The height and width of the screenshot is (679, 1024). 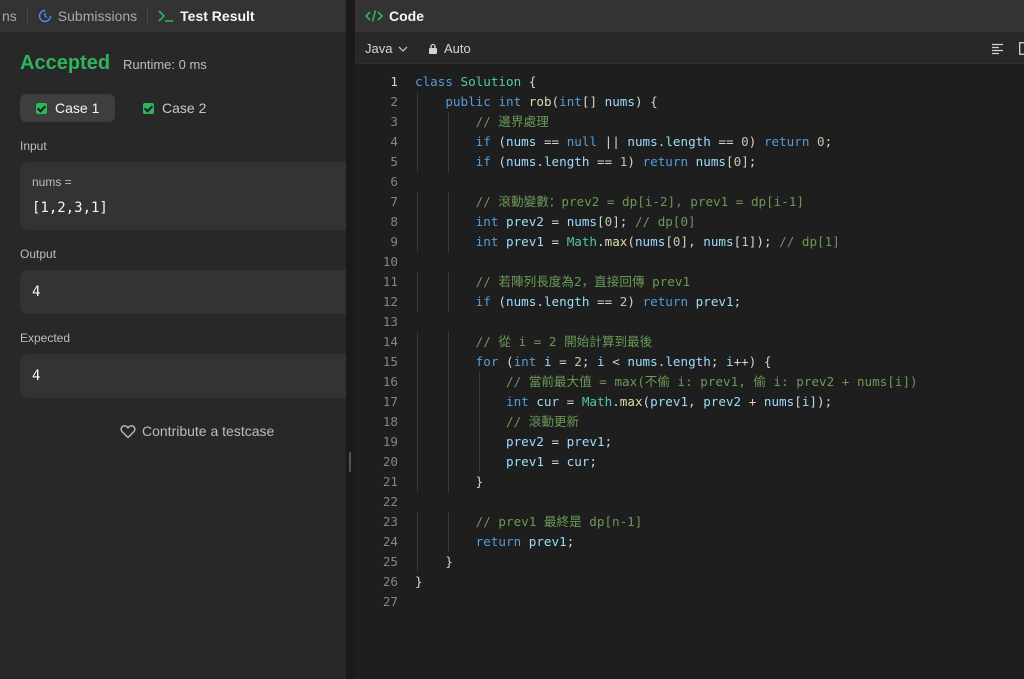 I want to click on bookmark-icon, so click(x=1021, y=51).